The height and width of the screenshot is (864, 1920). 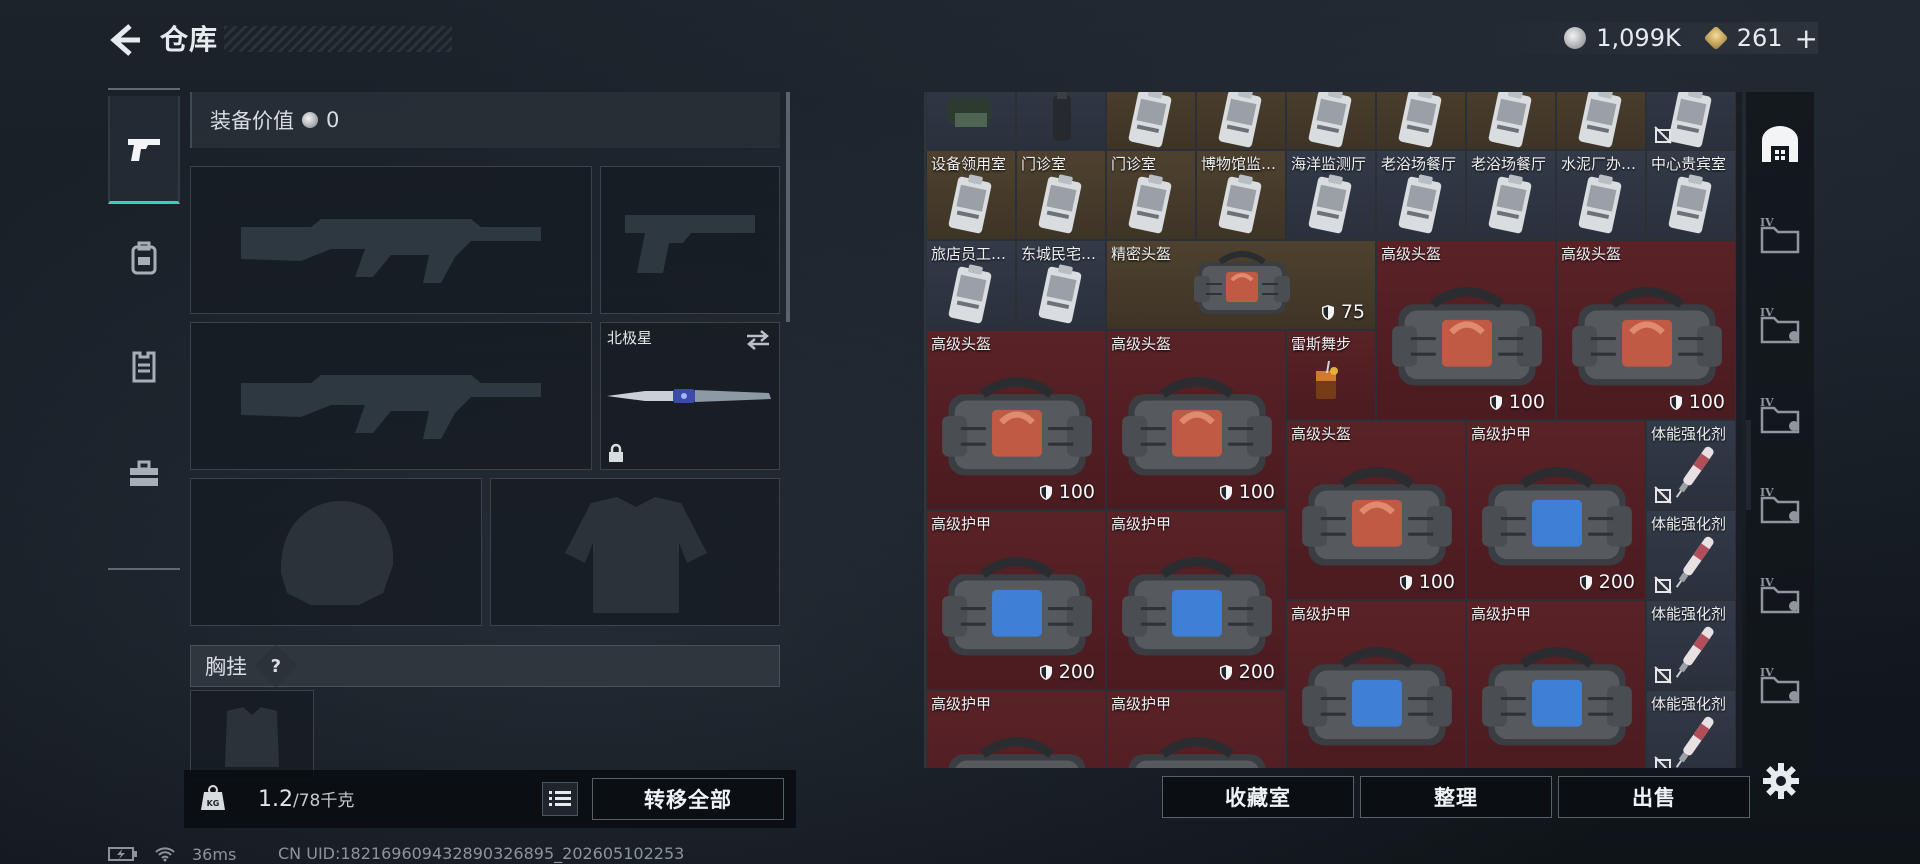 I want to click on durability-number: 100, so click(x=1256, y=492).